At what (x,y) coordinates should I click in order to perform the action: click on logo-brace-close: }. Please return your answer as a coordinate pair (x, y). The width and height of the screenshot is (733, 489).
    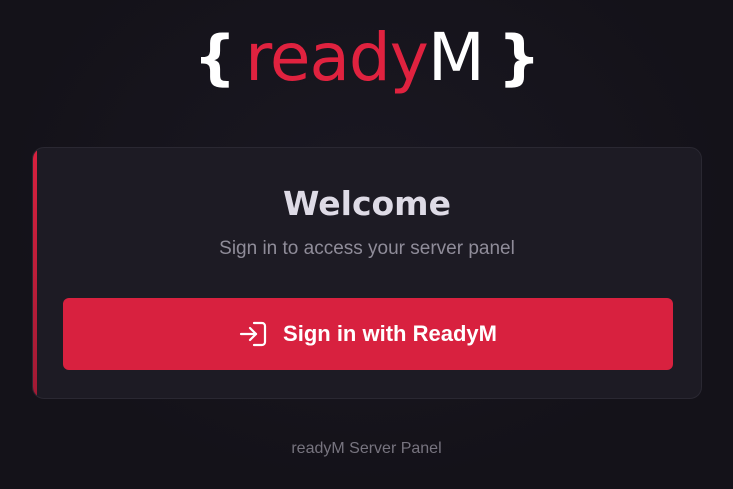
    Looking at the image, I should click on (519, 58).